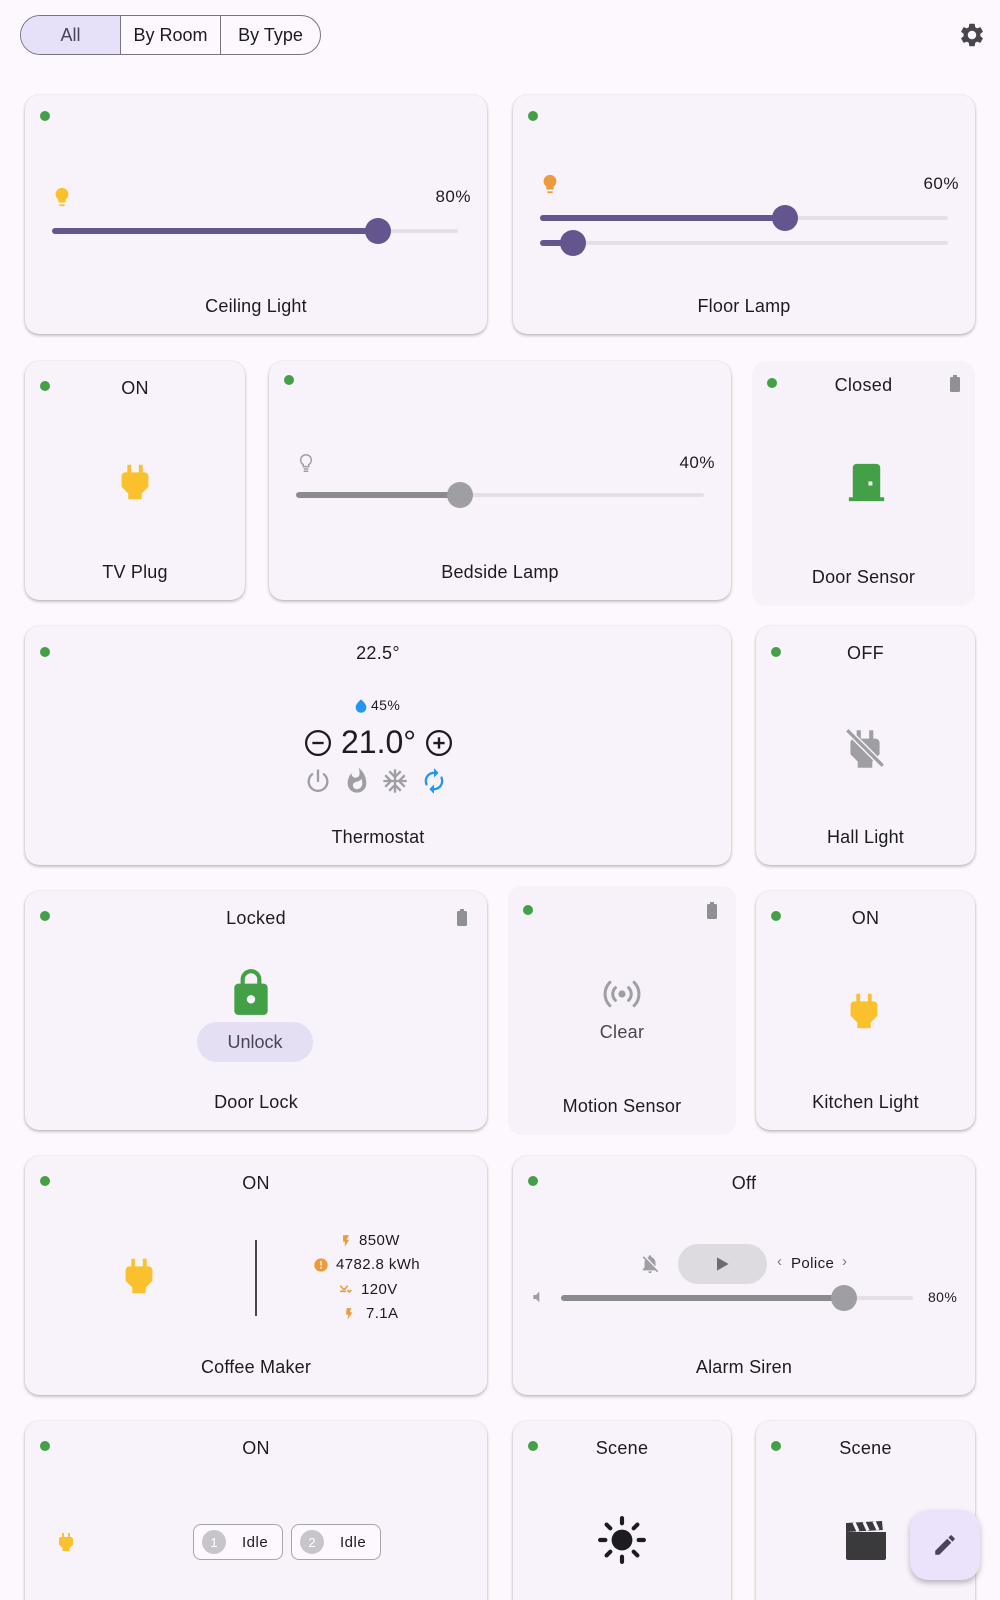  I want to click on humidity-value: 45%, so click(386, 705).